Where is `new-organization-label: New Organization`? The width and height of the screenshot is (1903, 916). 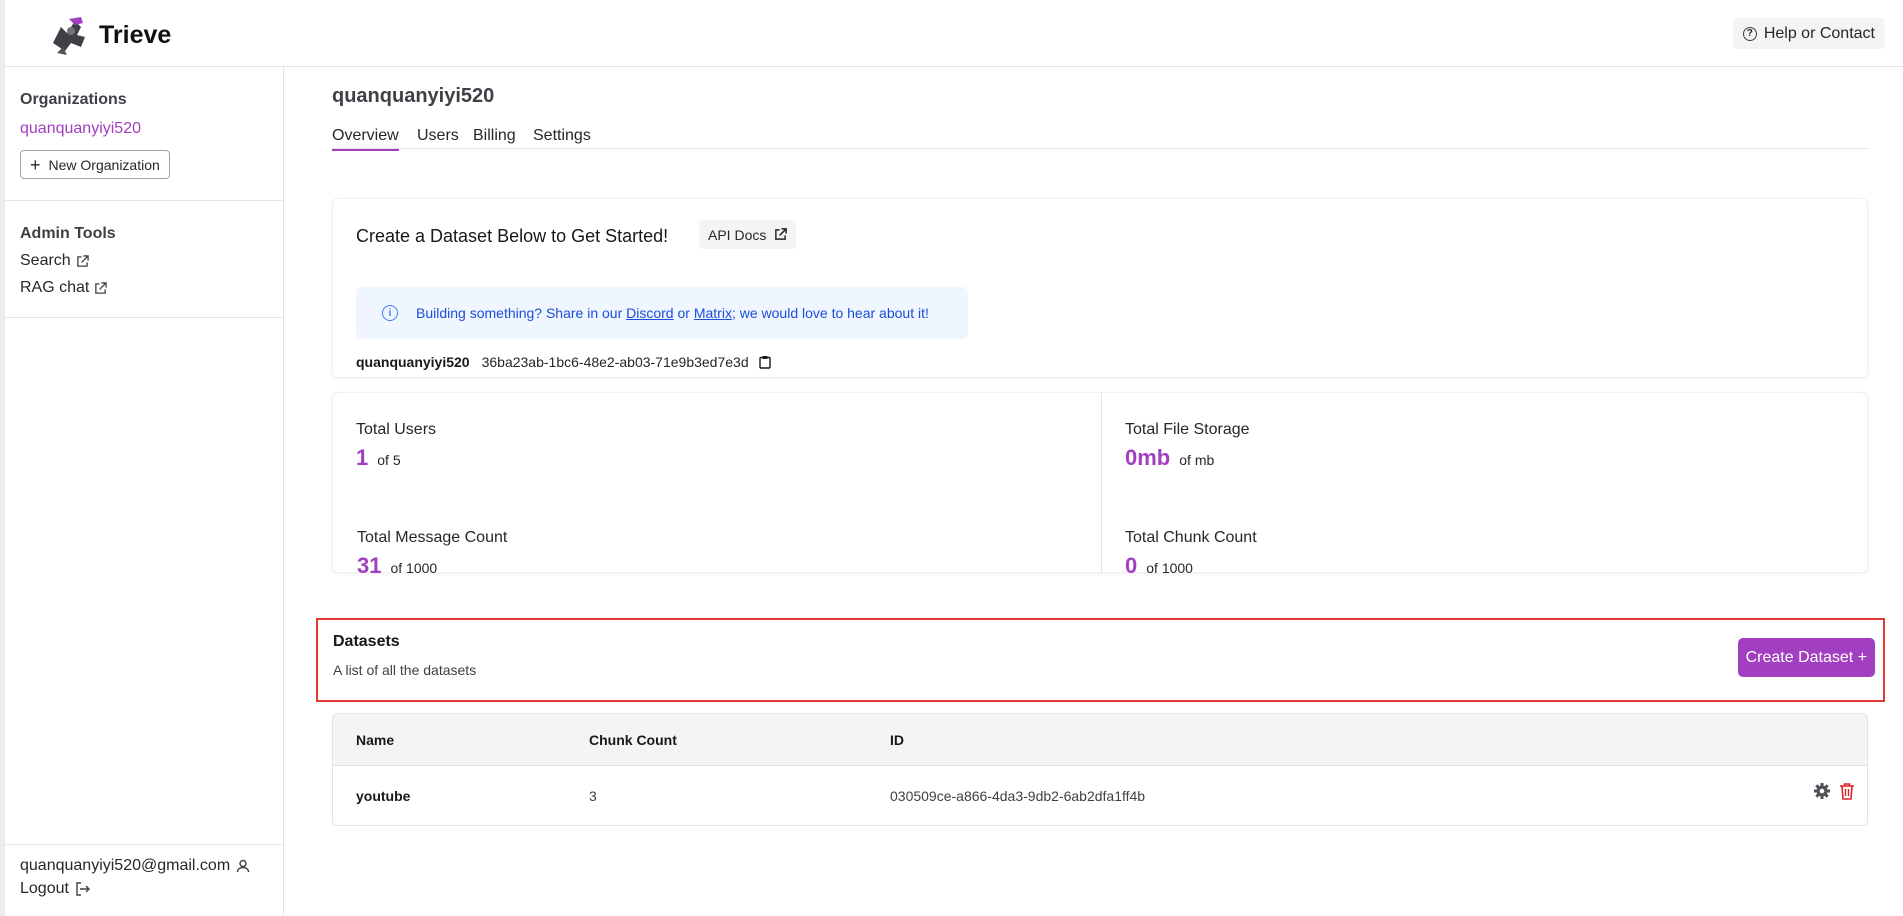
new-organization-label: New Organization is located at coordinates (104, 164).